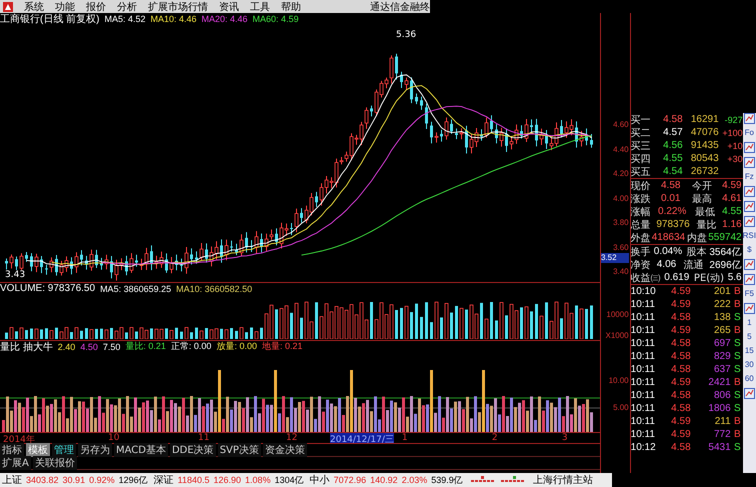  What do you see at coordinates (15, 275) in the screenshot?
I see `low-price-label: 3.43` at bounding box center [15, 275].